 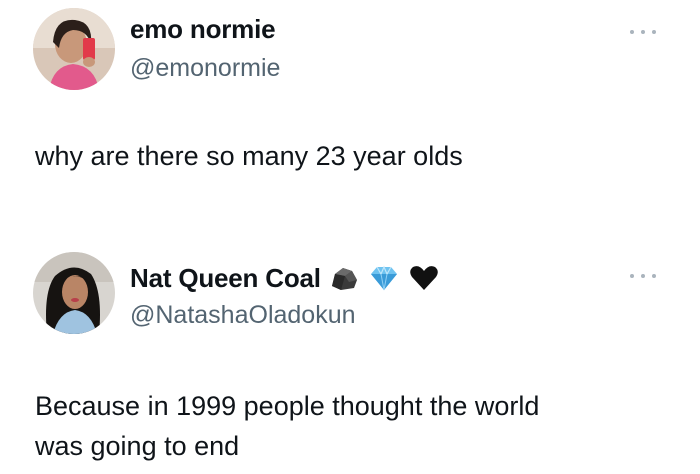 I want to click on name-badges, so click(x=384, y=278).